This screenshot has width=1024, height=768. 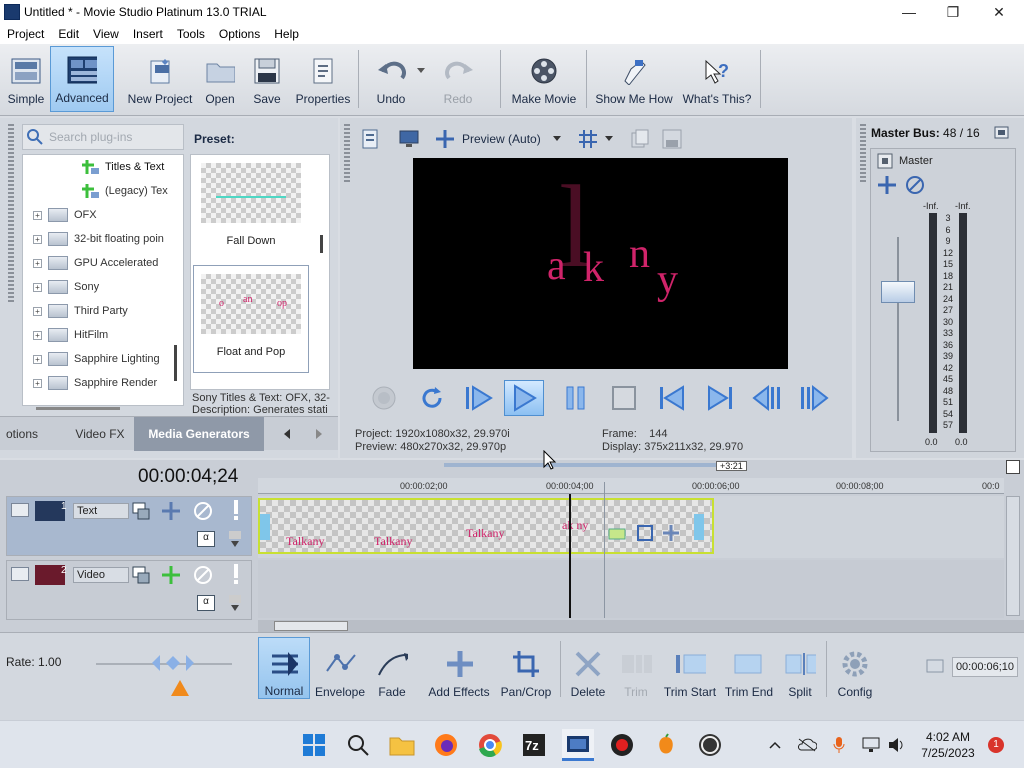 I want to click on menu-project: Project, so click(x=25, y=34).